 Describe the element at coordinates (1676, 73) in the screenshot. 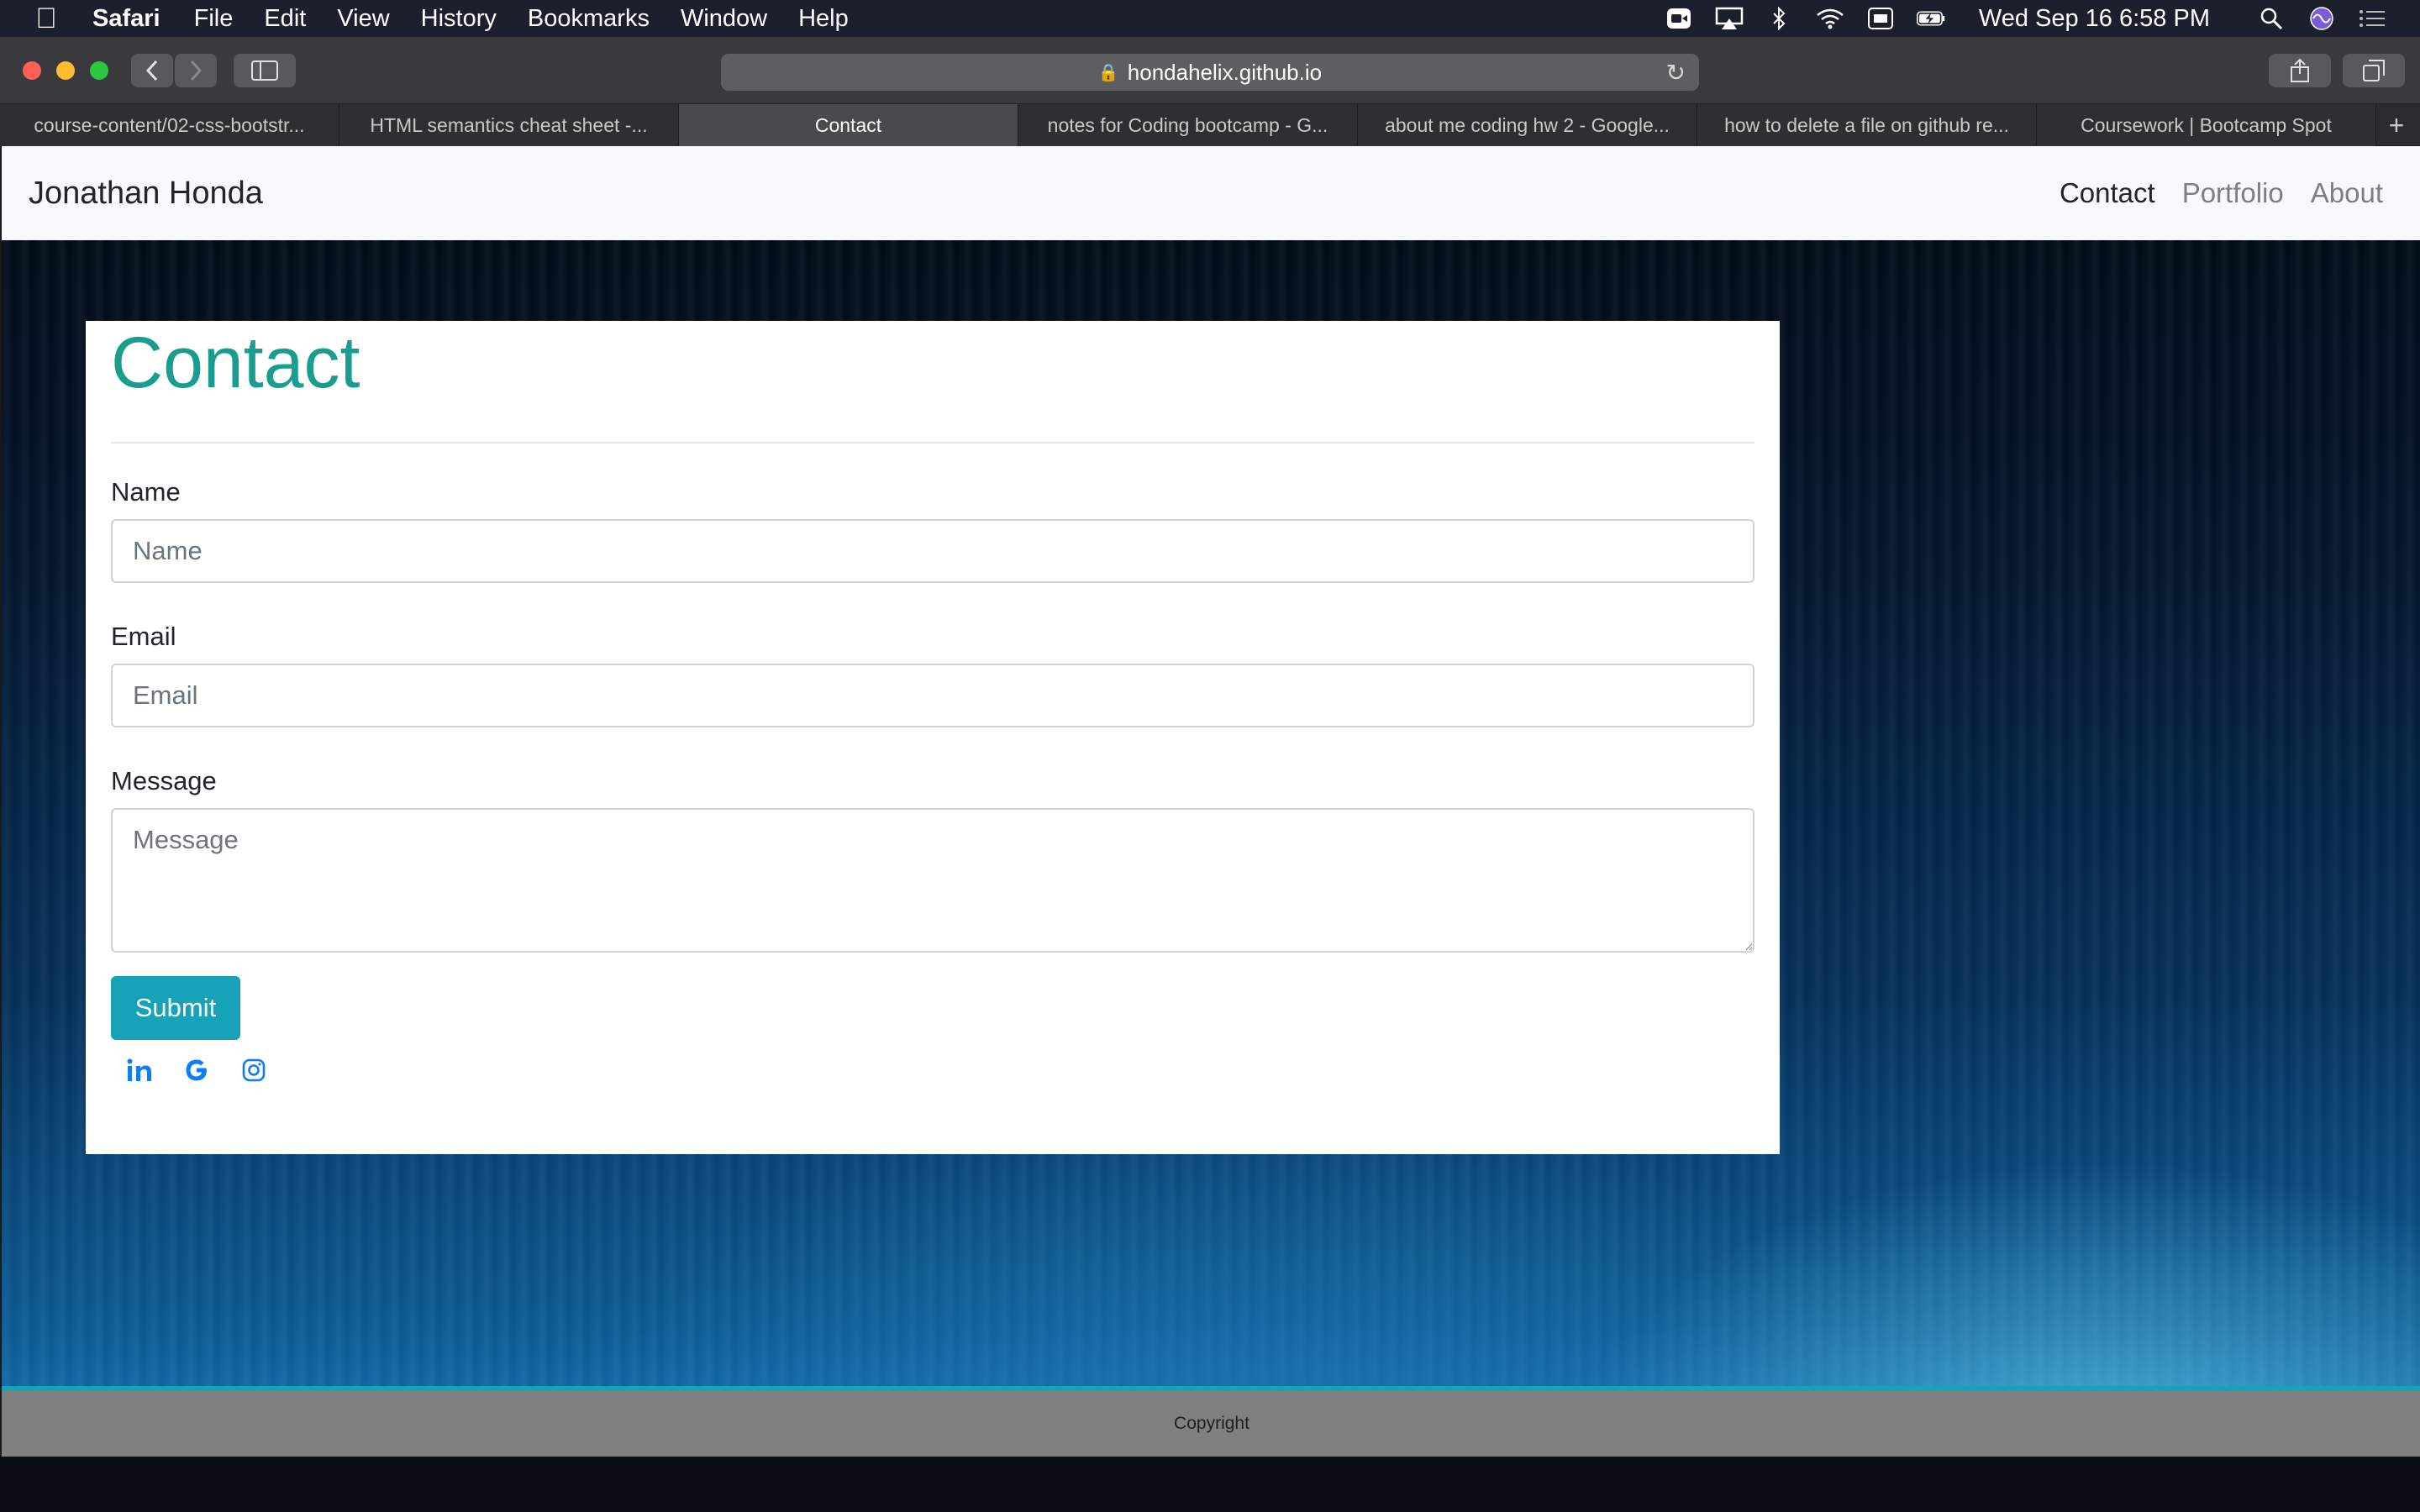

I see `reload-icon: ↻` at that location.